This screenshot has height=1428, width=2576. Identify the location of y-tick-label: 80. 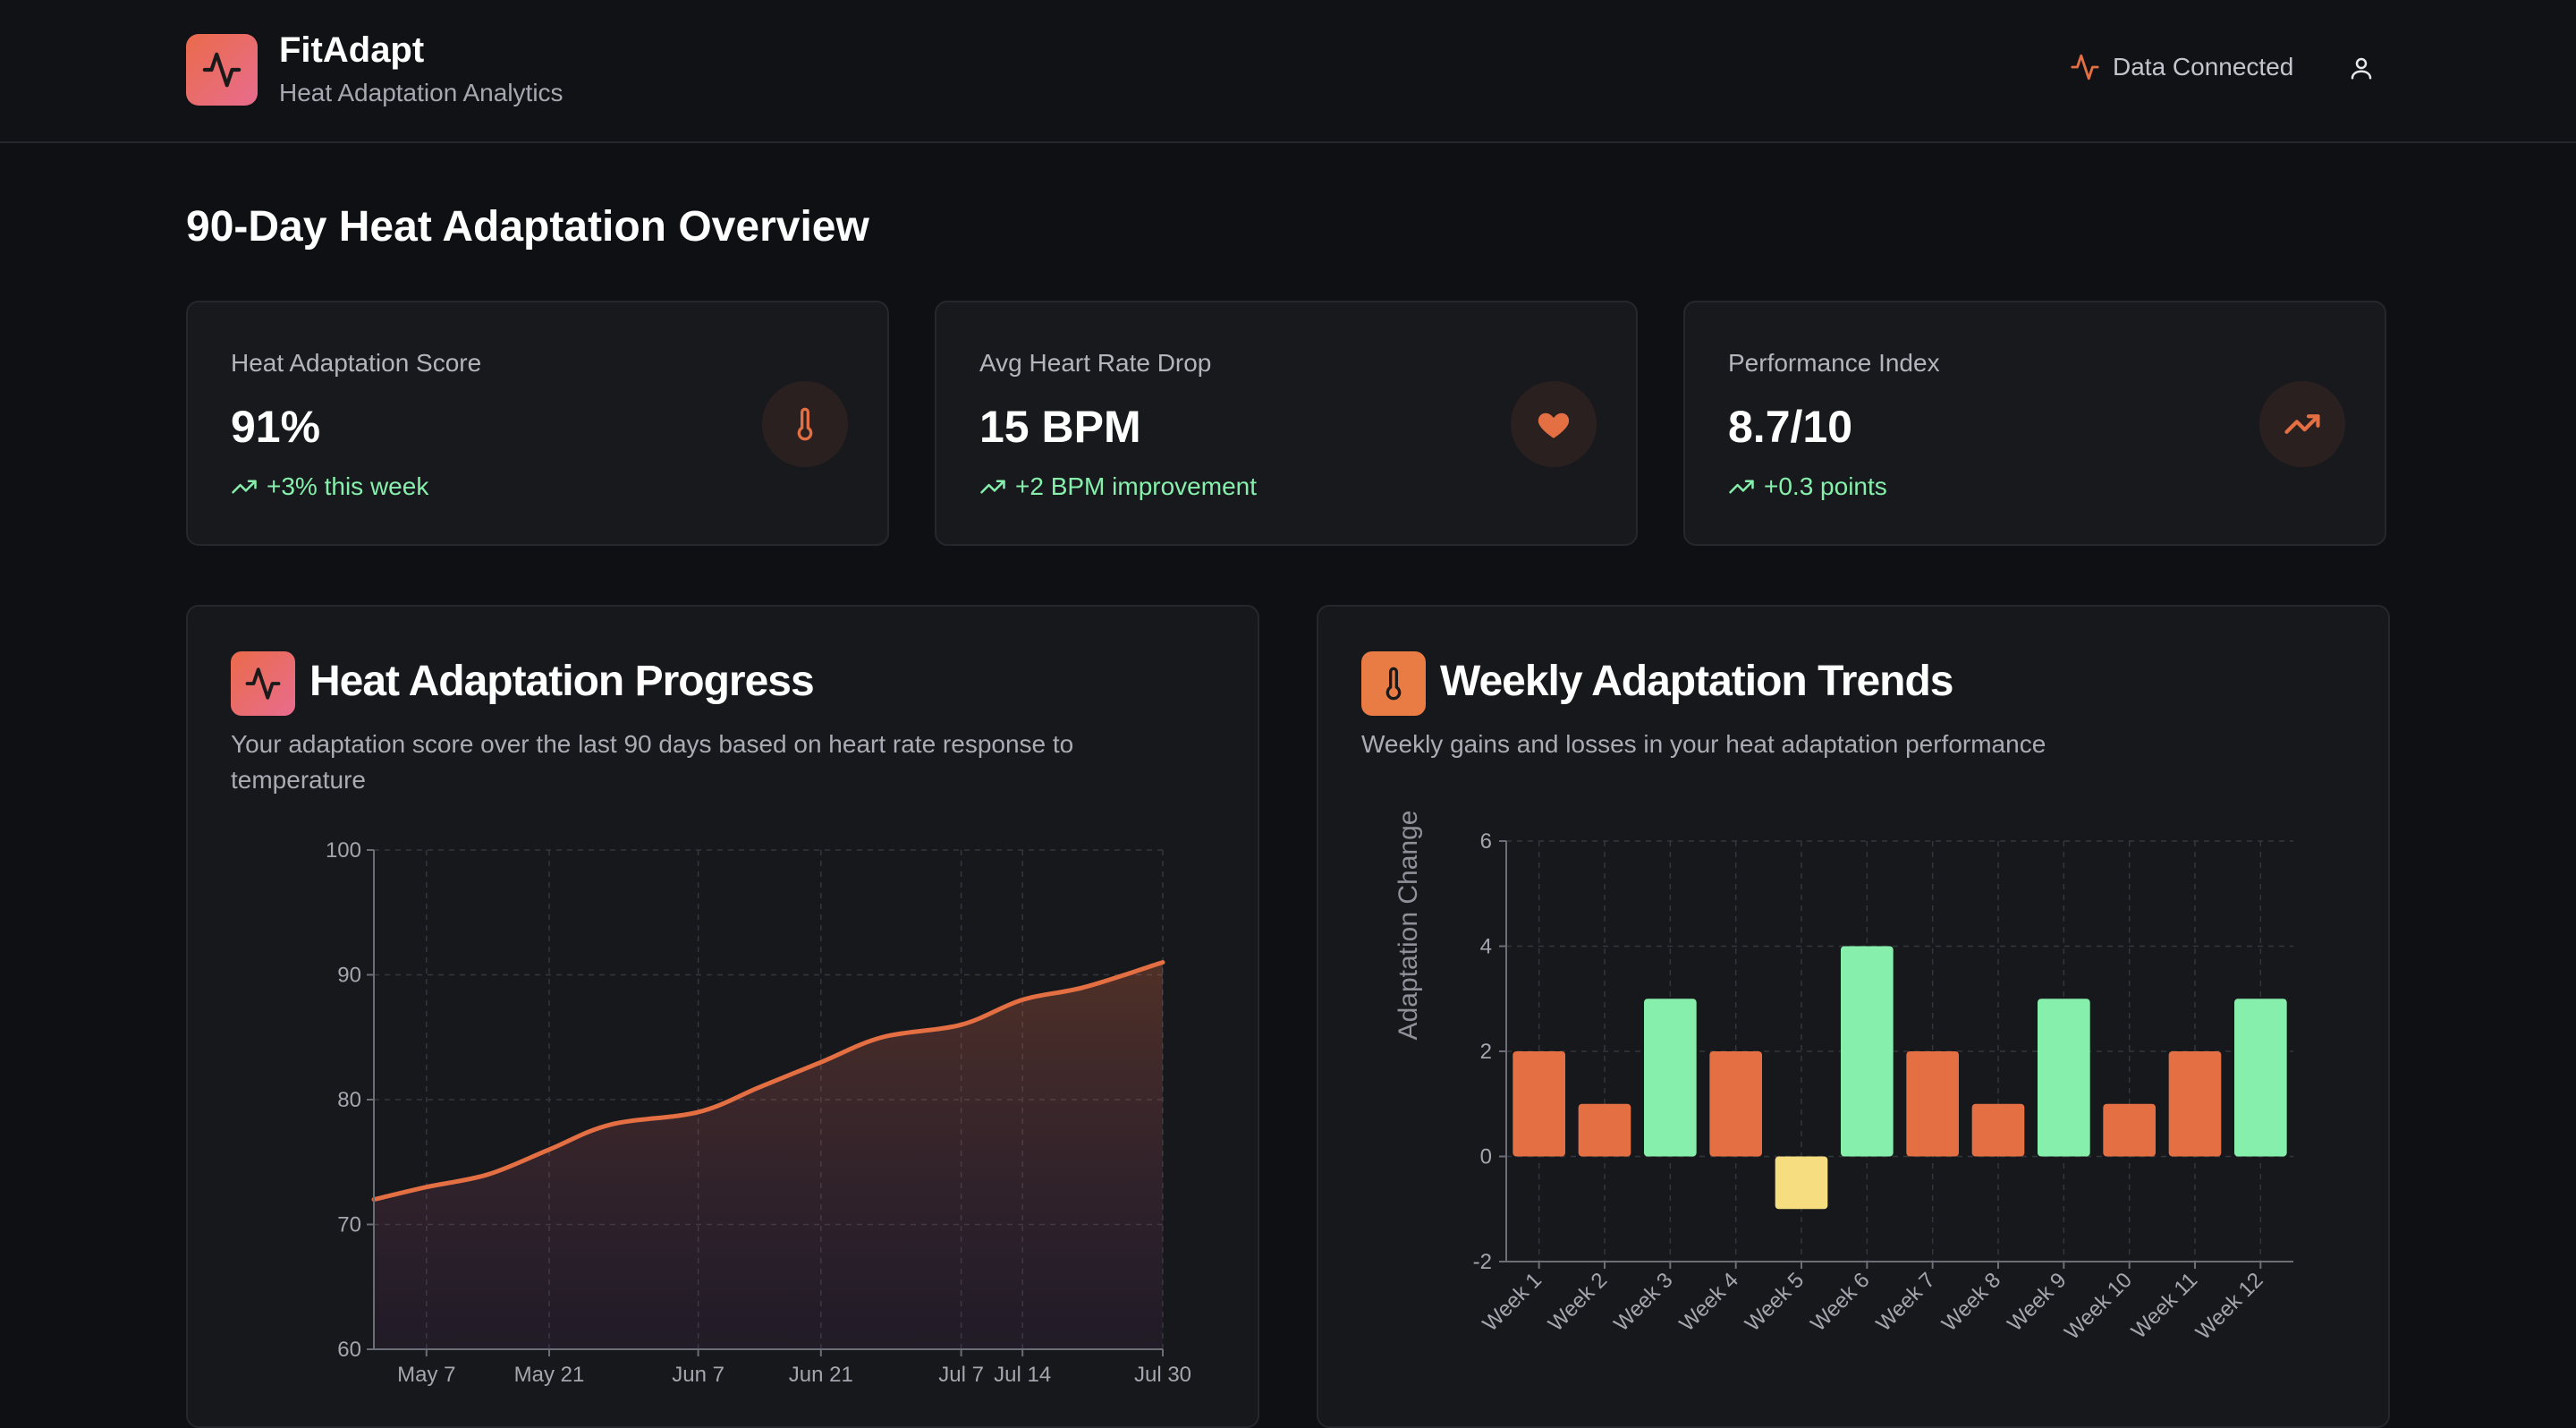
(349, 1100).